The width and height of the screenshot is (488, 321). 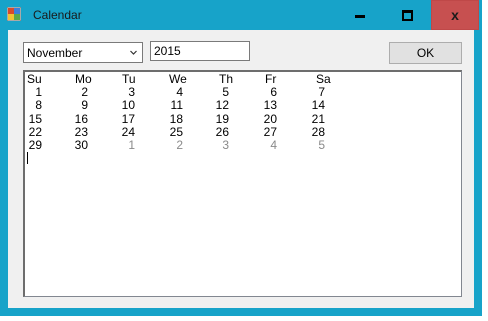 What do you see at coordinates (222, 131) in the screenshot?
I see `day-number: 26` at bounding box center [222, 131].